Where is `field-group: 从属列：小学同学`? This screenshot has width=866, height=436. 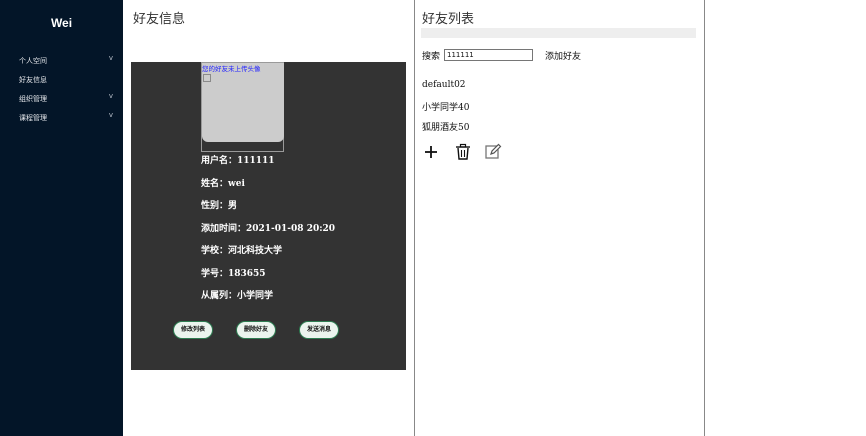
field-group: 从属列：小学同学 is located at coordinates (237, 296).